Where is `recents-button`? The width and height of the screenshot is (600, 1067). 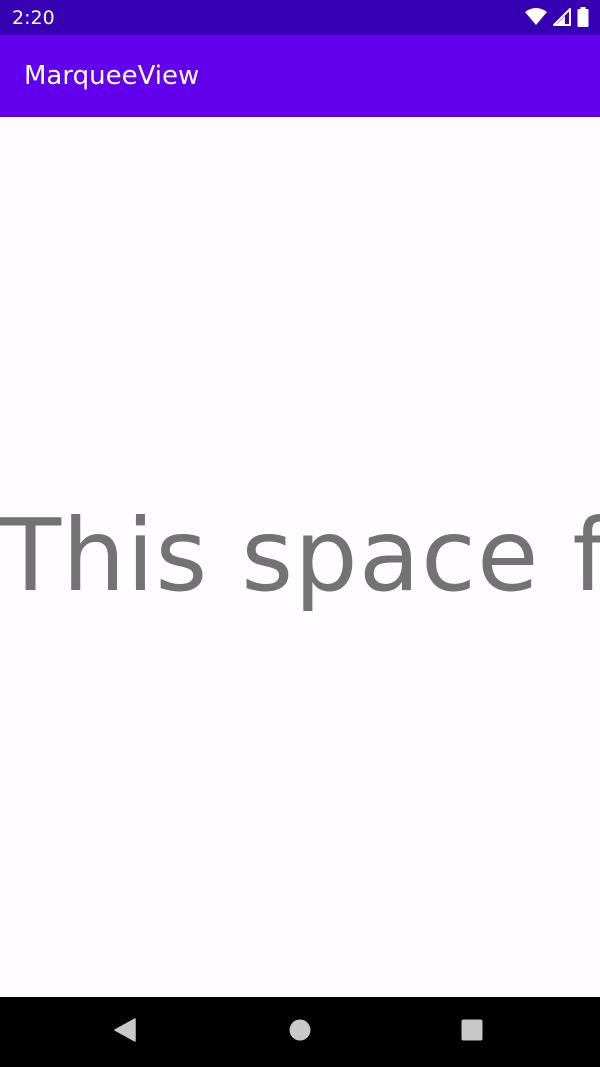
recents-button is located at coordinates (472, 1032).